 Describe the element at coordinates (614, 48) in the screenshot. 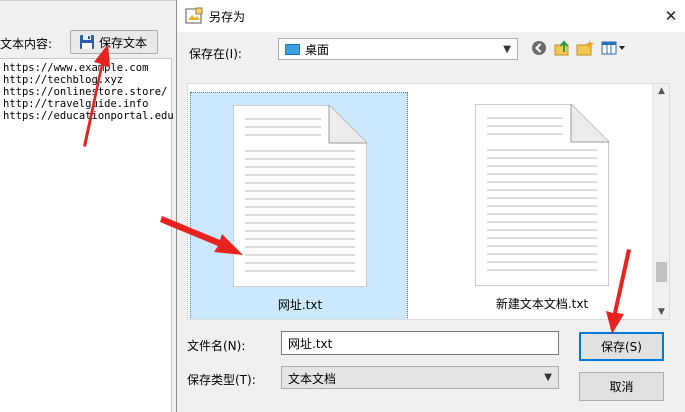

I see `view-menu-icon` at that location.